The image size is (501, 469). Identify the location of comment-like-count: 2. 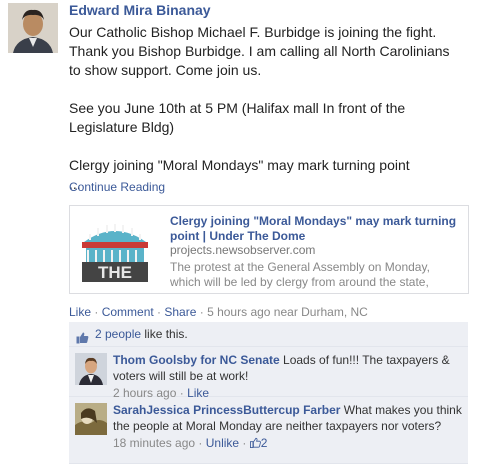
(258, 443).